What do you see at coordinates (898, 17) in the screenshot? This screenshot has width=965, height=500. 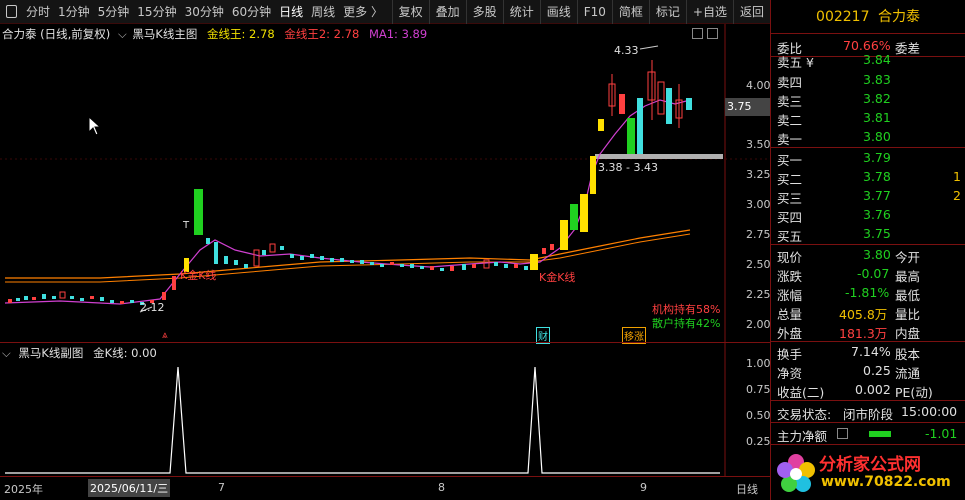 I see `stock-name: 合力泰` at bounding box center [898, 17].